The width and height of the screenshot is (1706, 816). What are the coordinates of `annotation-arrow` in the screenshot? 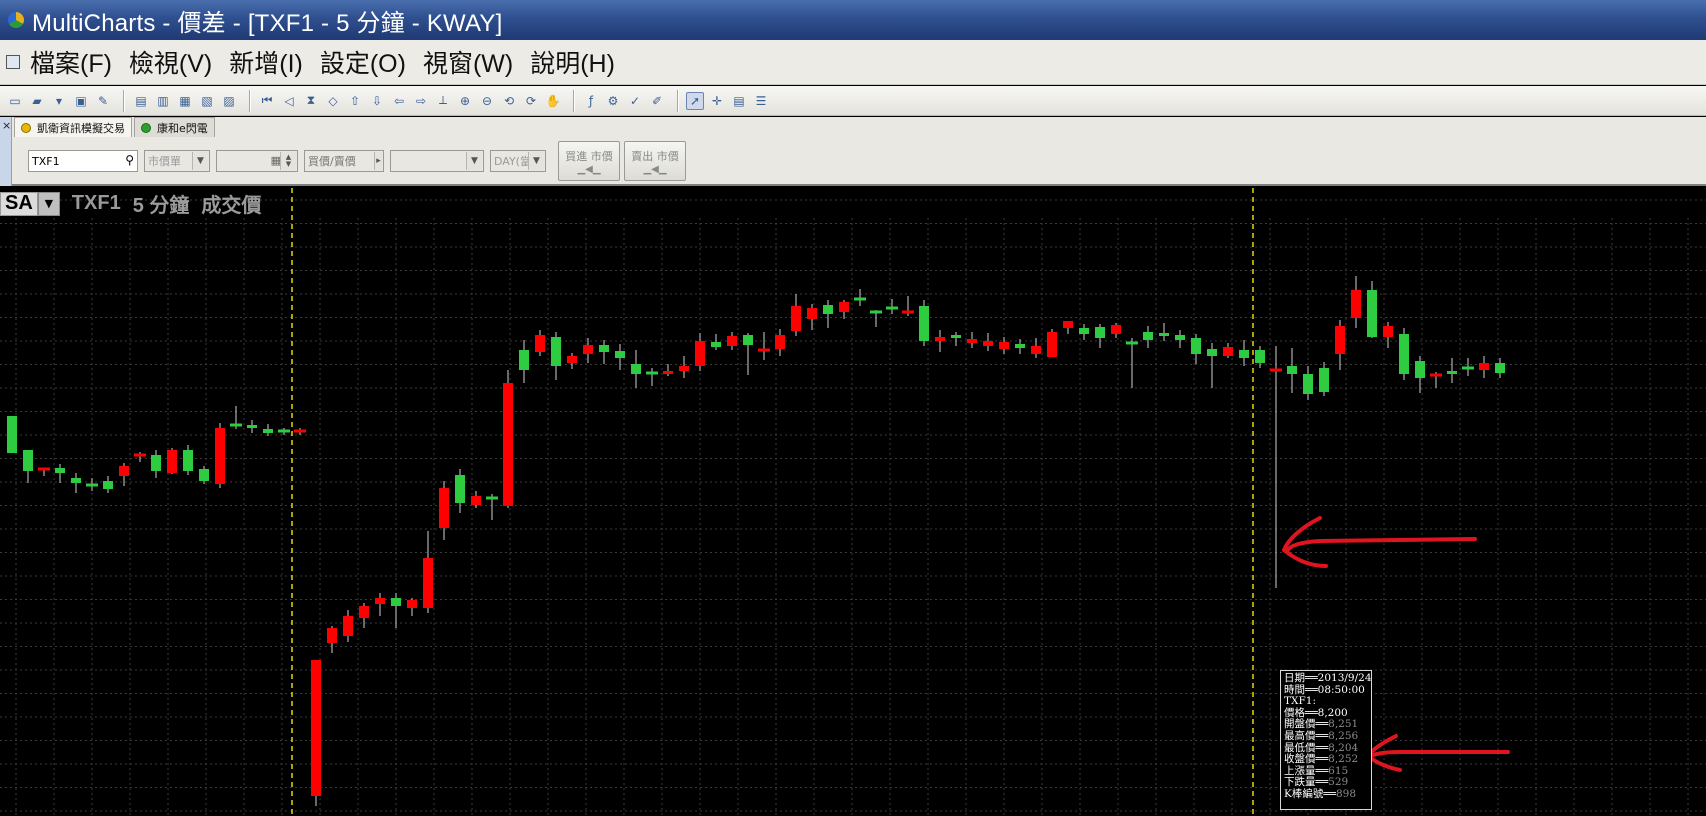 It's located at (1438, 753).